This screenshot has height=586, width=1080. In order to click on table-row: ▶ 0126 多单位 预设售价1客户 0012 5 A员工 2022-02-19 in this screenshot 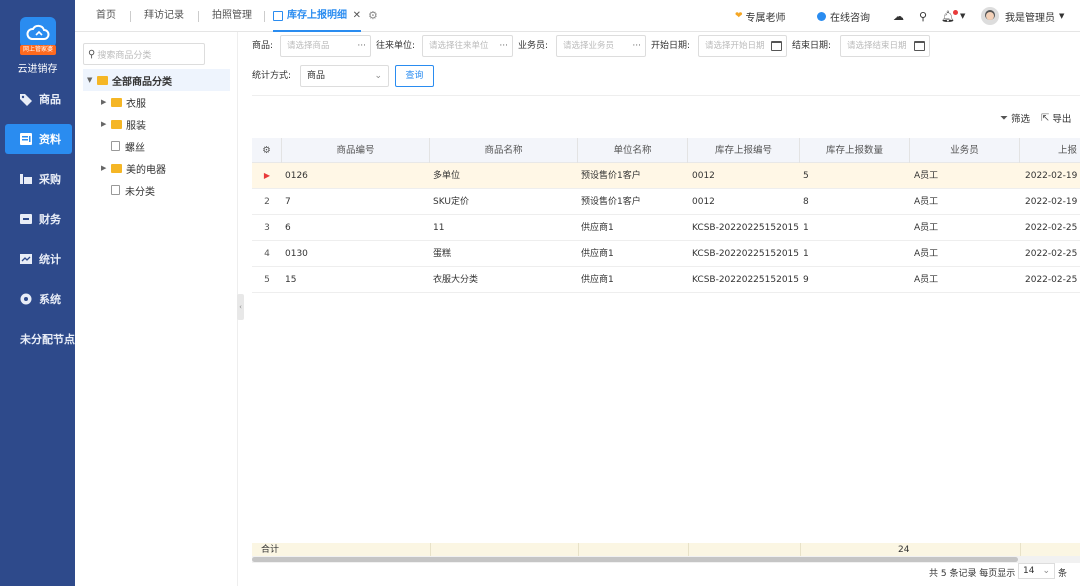, I will do `click(666, 176)`.